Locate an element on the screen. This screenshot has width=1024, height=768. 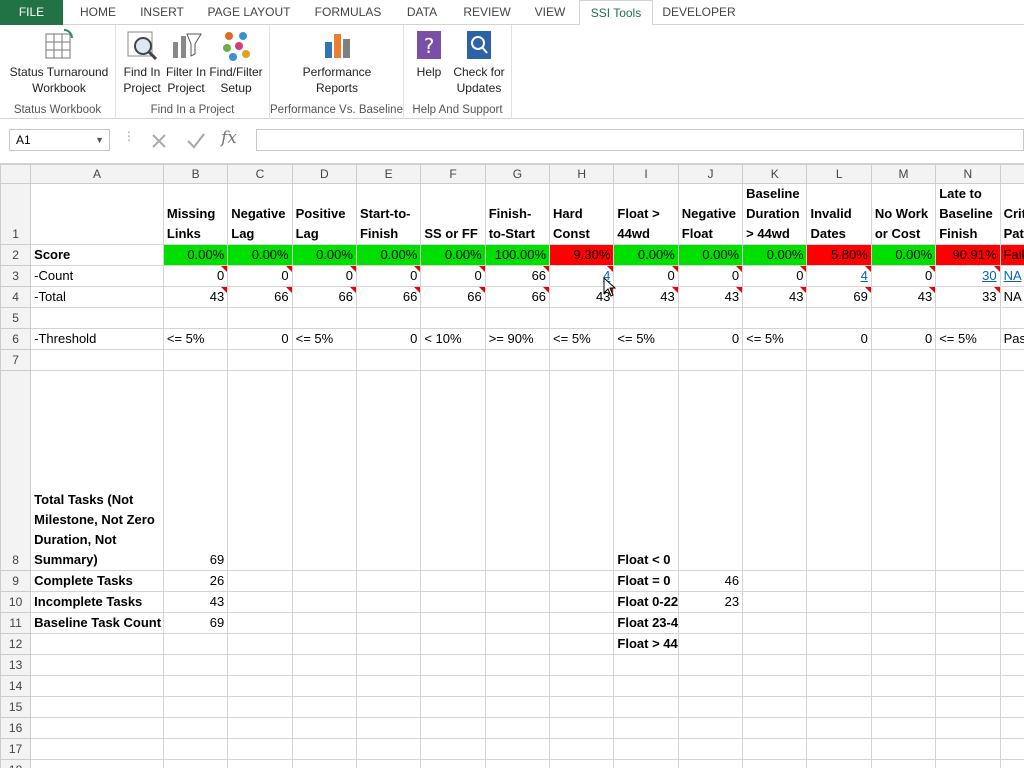
cell: Float < 0 is located at coordinates (646, 470).